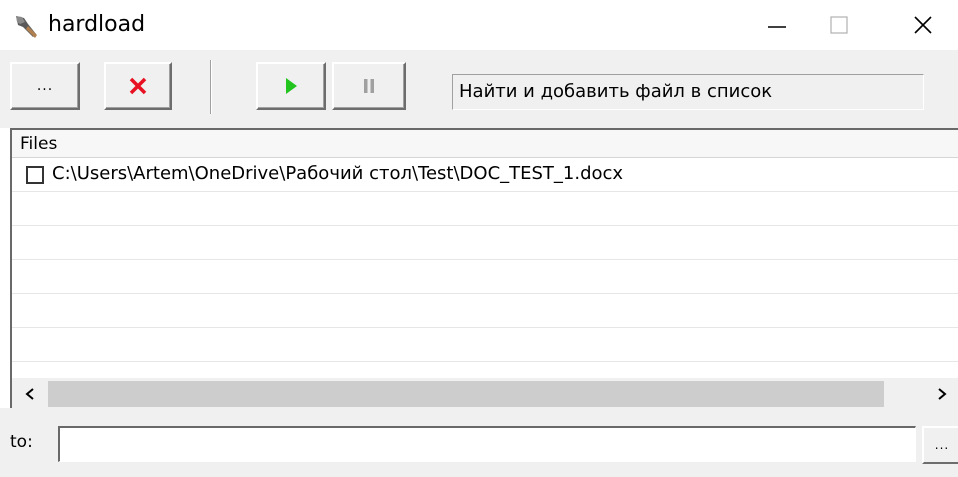  Describe the element at coordinates (26, 27) in the screenshot. I see `shovel-icon` at that location.